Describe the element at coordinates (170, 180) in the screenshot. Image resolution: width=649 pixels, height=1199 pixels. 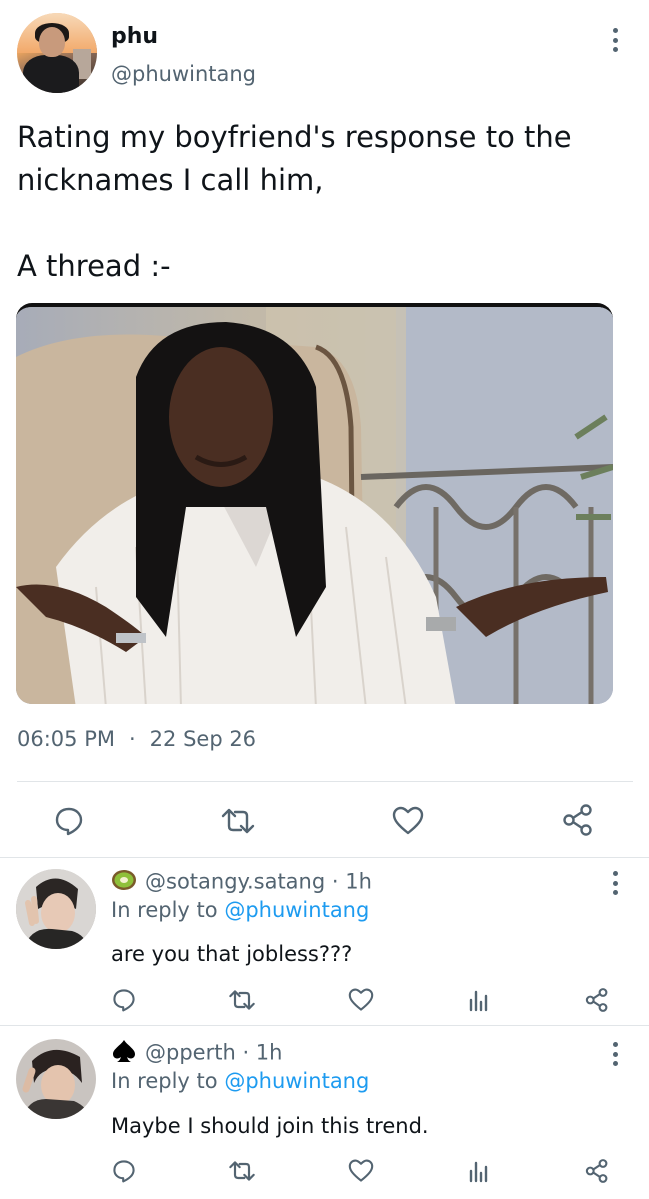
I see `tweet-text-line: nicknames I call him,` at that location.